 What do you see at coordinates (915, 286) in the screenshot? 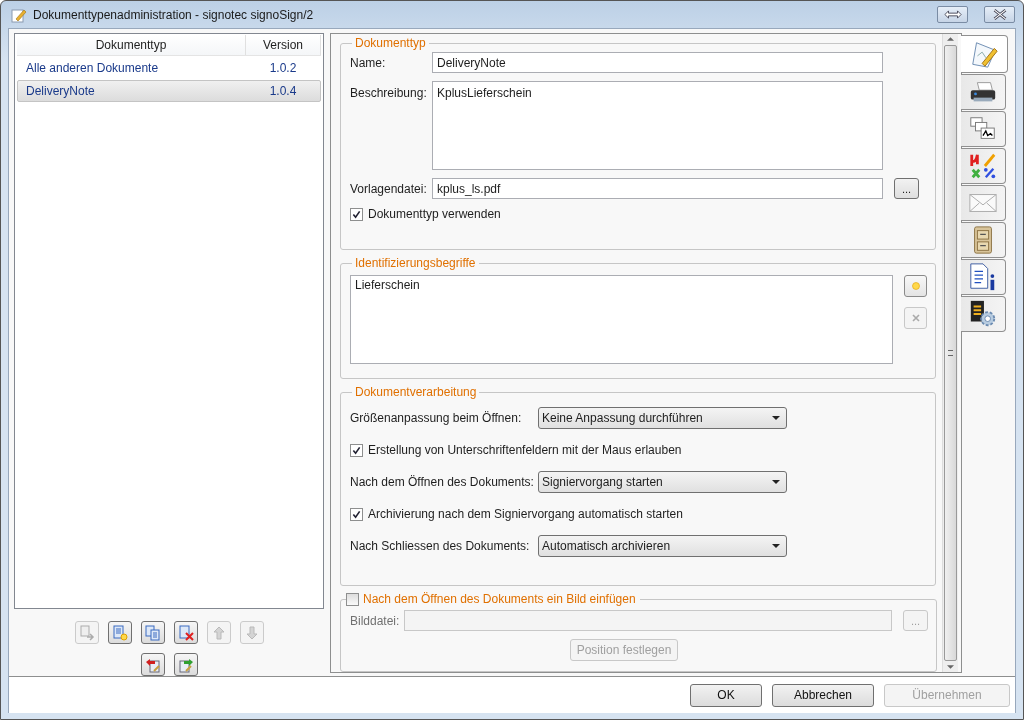
I see `add-button` at bounding box center [915, 286].